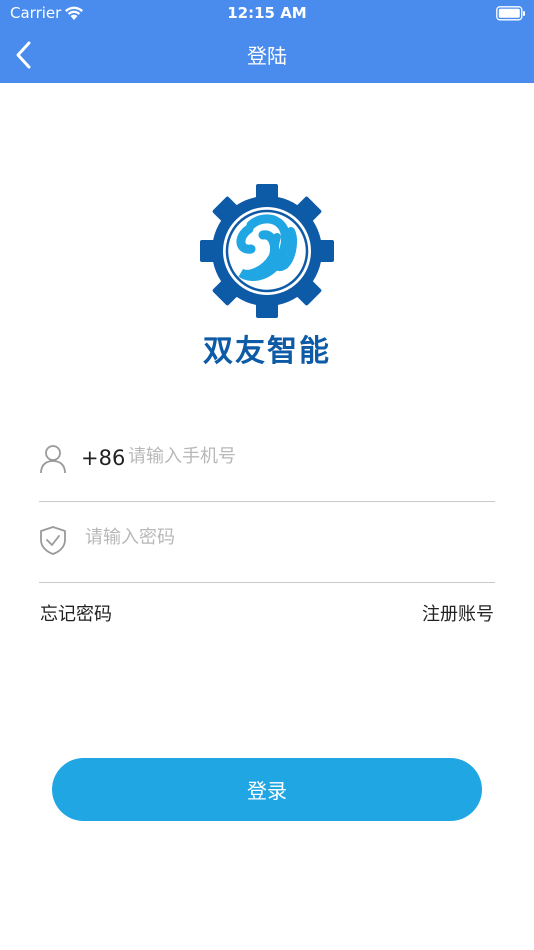 The image size is (534, 950). Describe the element at coordinates (510, 13) in the screenshot. I see `battery-icon` at that location.